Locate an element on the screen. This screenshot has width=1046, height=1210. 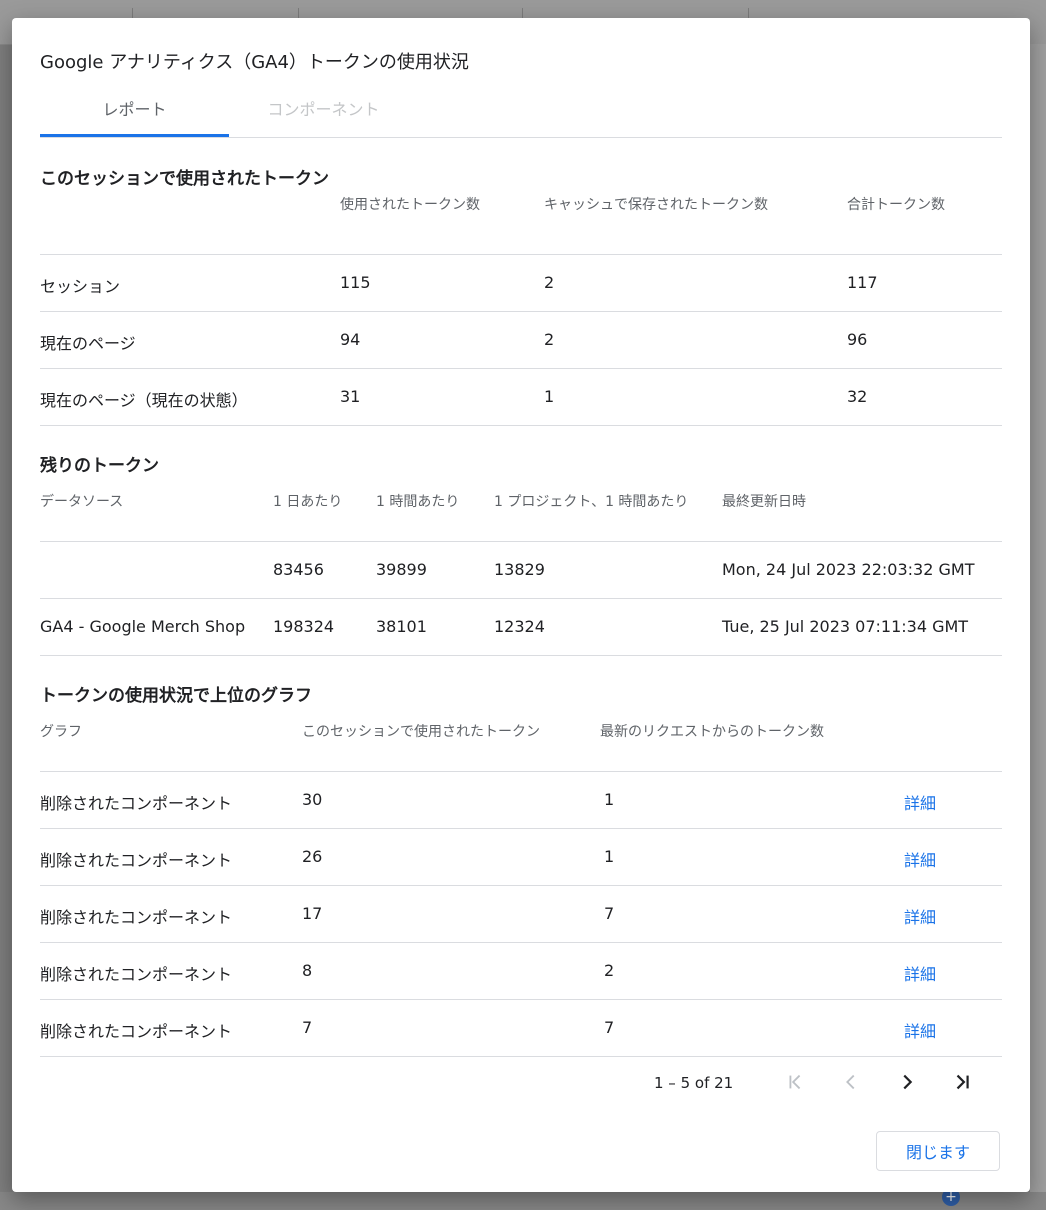
data-source-name: GA4 - Google Merch Shop is located at coordinates (143, 626).